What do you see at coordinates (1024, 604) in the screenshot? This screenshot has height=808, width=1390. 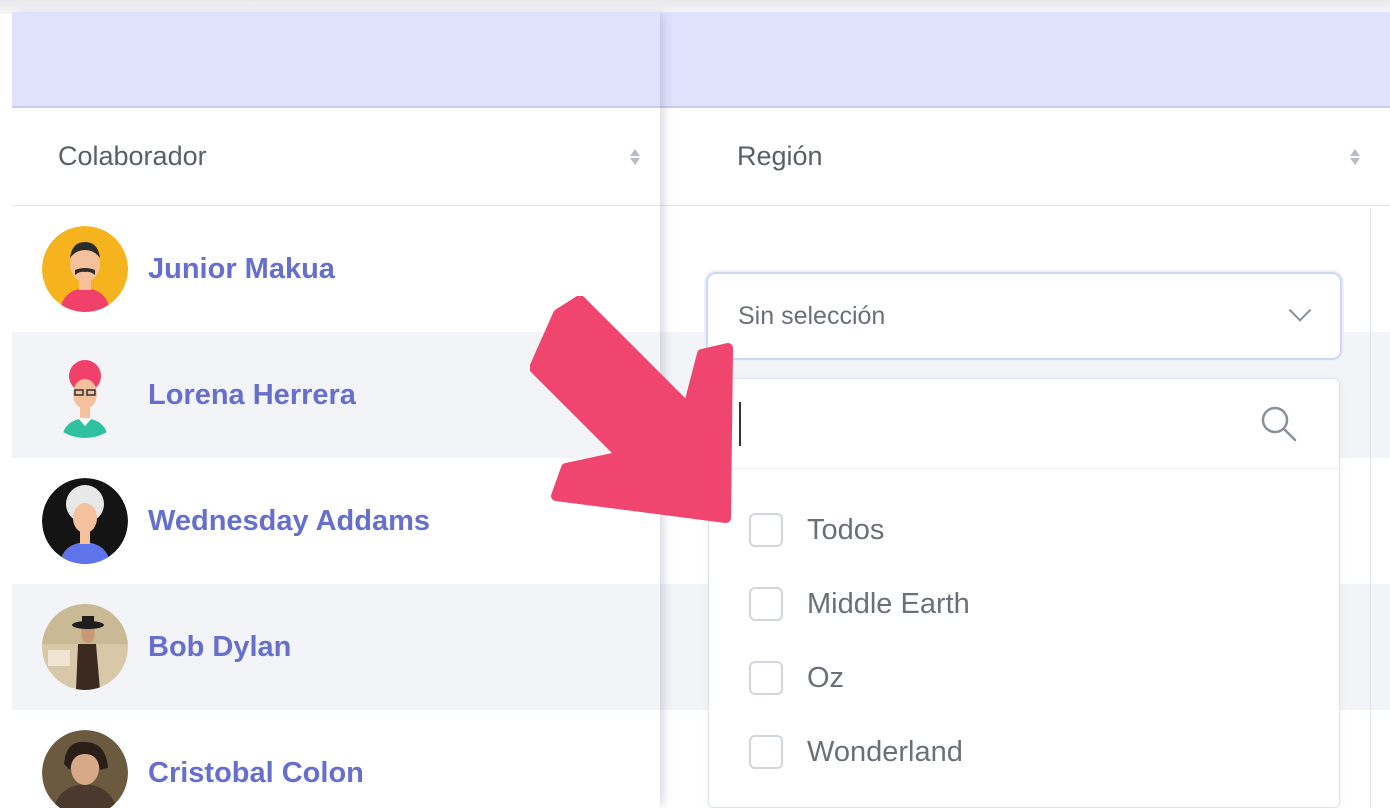 I see `option-middle-earth: Middle Earth` at bounding box center [1024, 604].